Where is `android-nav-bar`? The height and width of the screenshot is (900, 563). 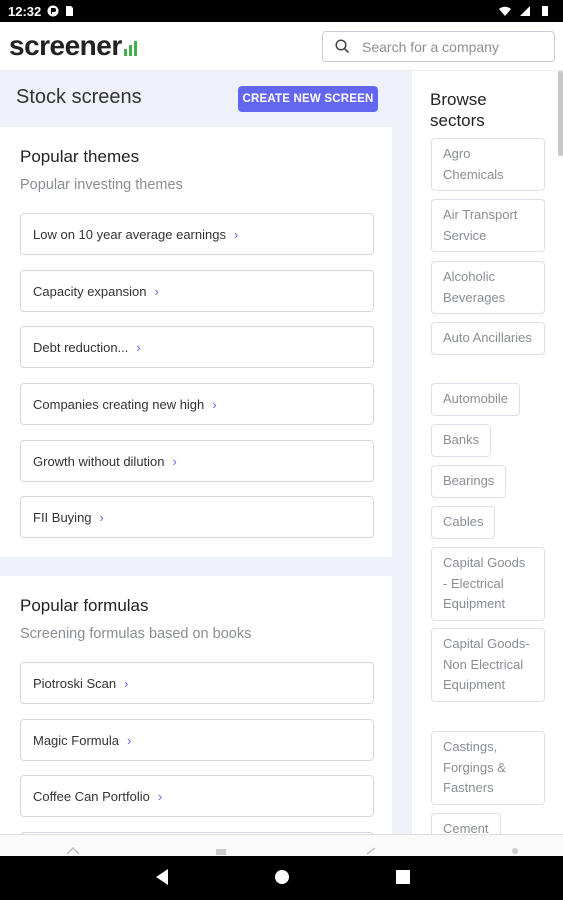
android-nav-bar is located at coordinates (281, 878).